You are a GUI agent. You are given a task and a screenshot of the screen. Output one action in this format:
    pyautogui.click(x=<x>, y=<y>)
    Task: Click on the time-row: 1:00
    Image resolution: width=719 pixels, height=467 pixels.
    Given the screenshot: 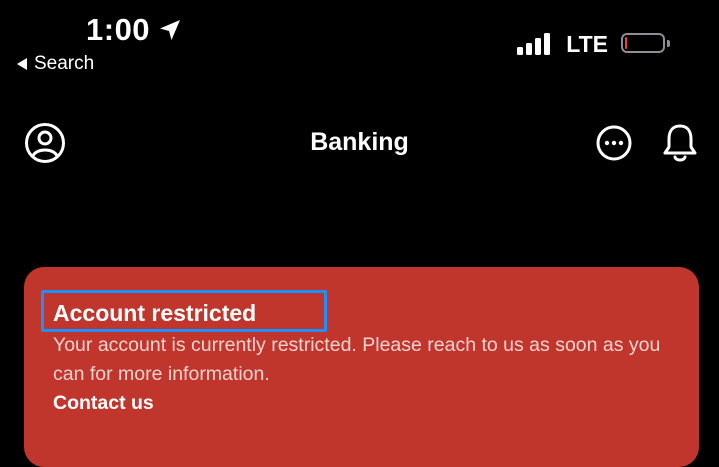 What is the action you would take?
    pyautogui.click(x=134, y=30)
    